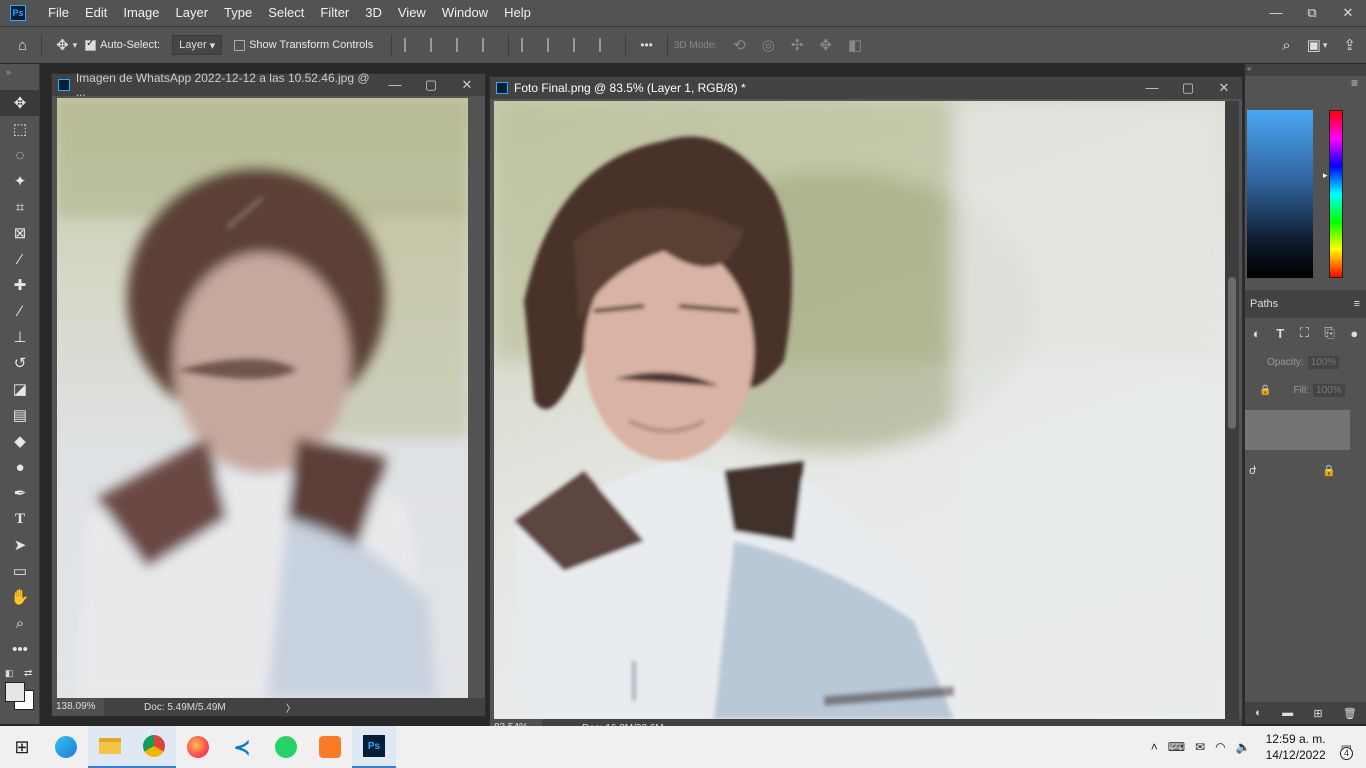 This screenshot has width=1366, height=768. What do you see at coordinates (1286, 45) in the screenshot?
I see `search-icon: ⌕` at bounding box center [1286, 45].